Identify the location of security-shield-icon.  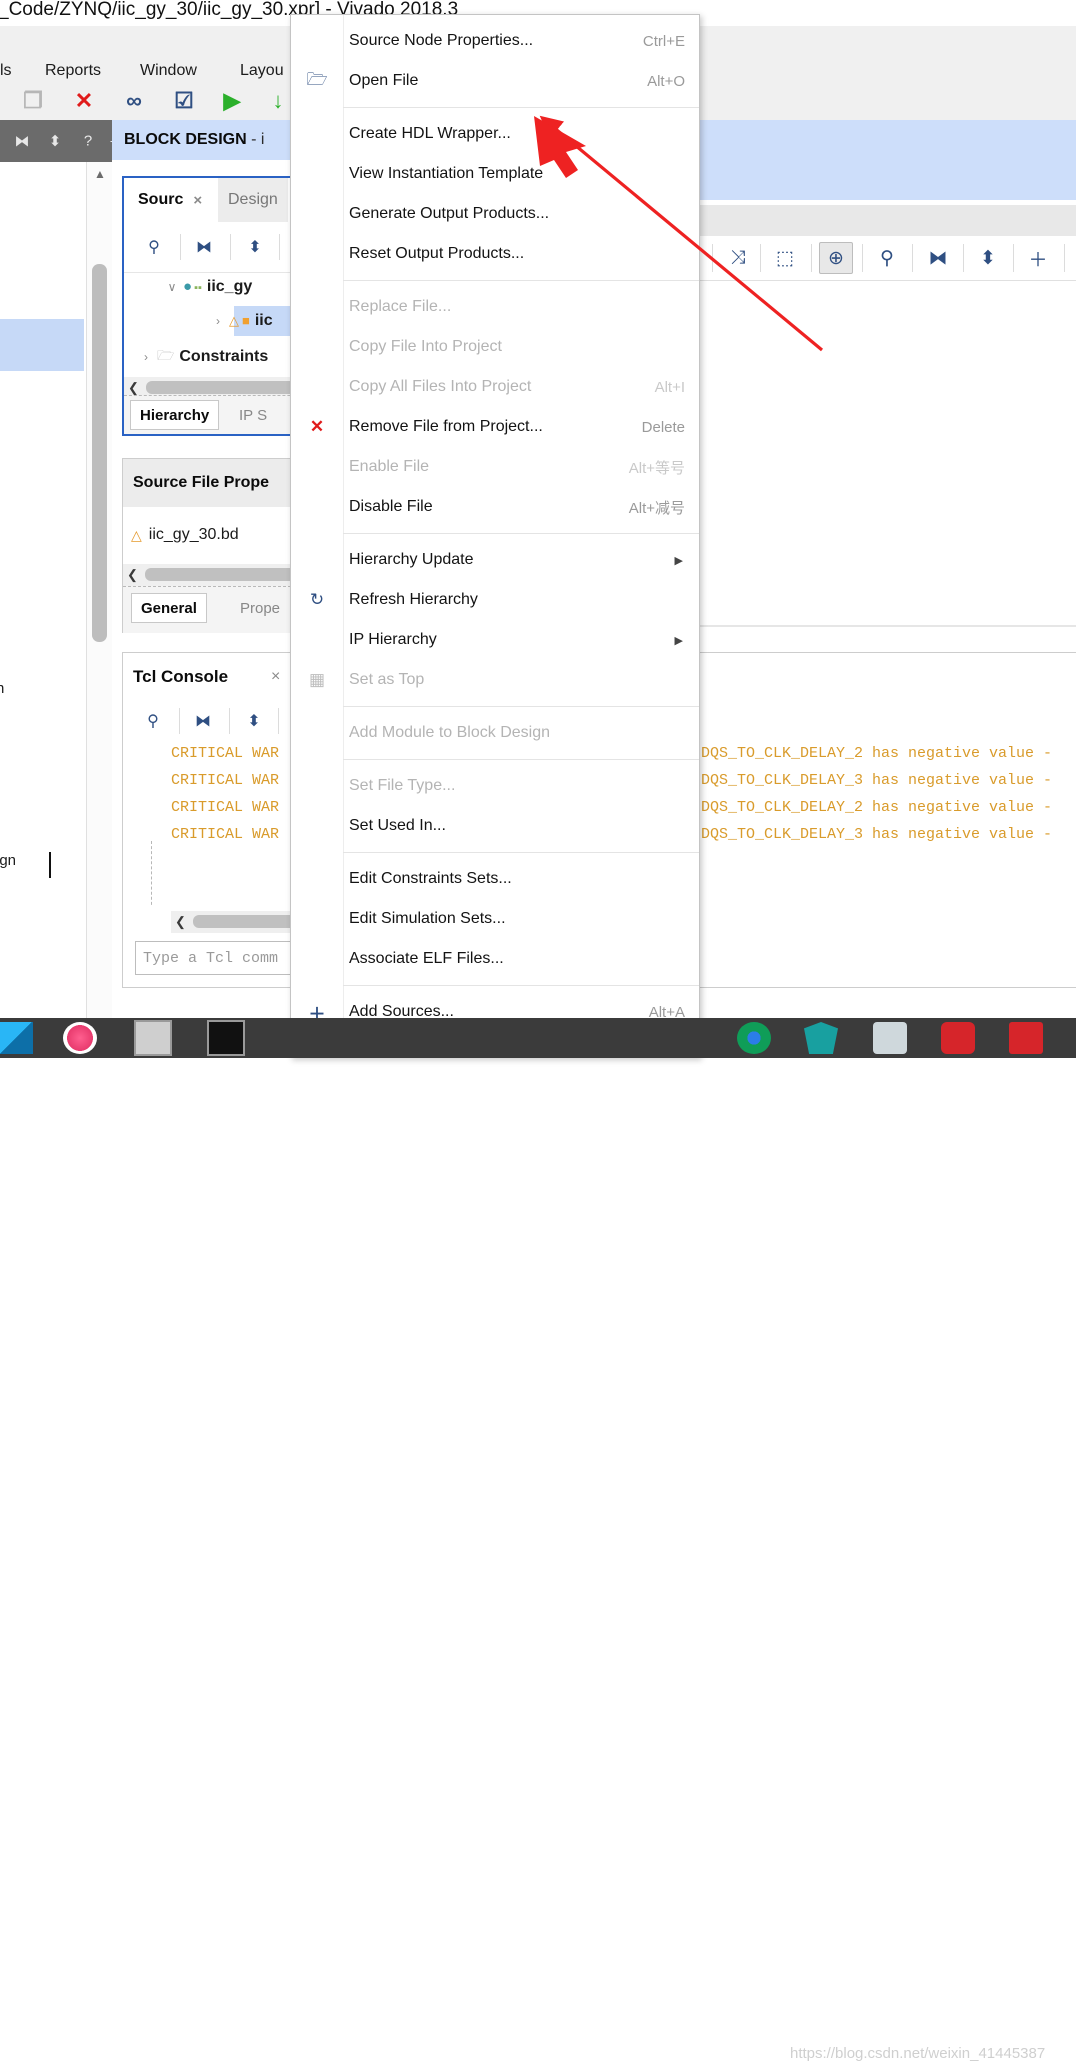
(821, 1038).